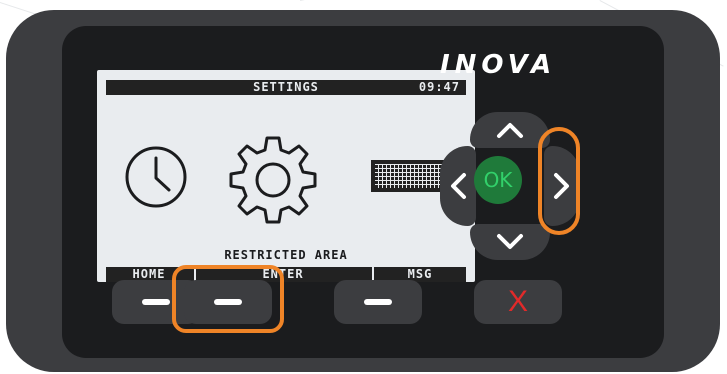 The height and width of the screenshot is (374, 727). Describe the element at coordinates (273, 180) in the screenshot. I see `gear-icon` at that location.